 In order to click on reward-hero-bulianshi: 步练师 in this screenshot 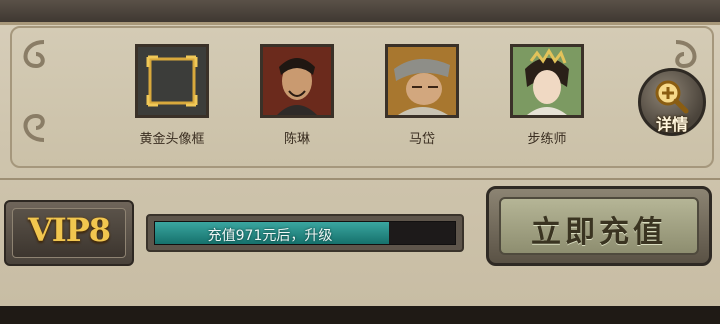, I will do `click(547, 95)`.